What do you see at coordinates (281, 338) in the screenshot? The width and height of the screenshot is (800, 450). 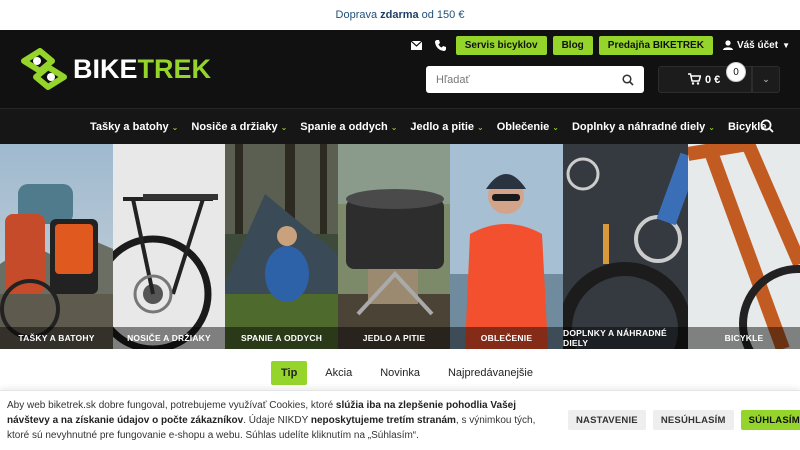 I see `tile-label: Spanie a oddych` at bounding box center [281, 338].